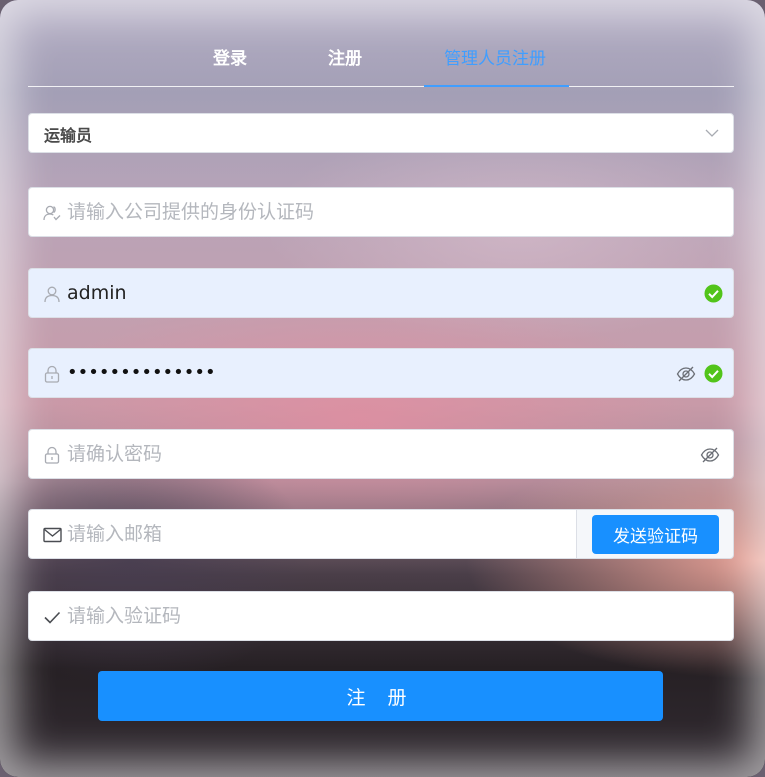  Describe the element at coordinates (381, 373) in the screenshot. I see `password-field: ••••••••••••••` at that location.